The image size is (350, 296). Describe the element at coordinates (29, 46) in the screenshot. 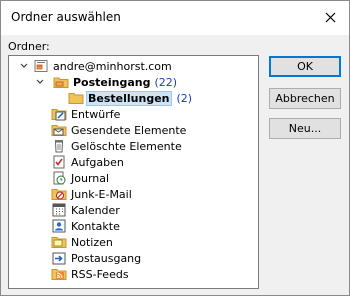

I see `folder-label: Ordner:` at that location.